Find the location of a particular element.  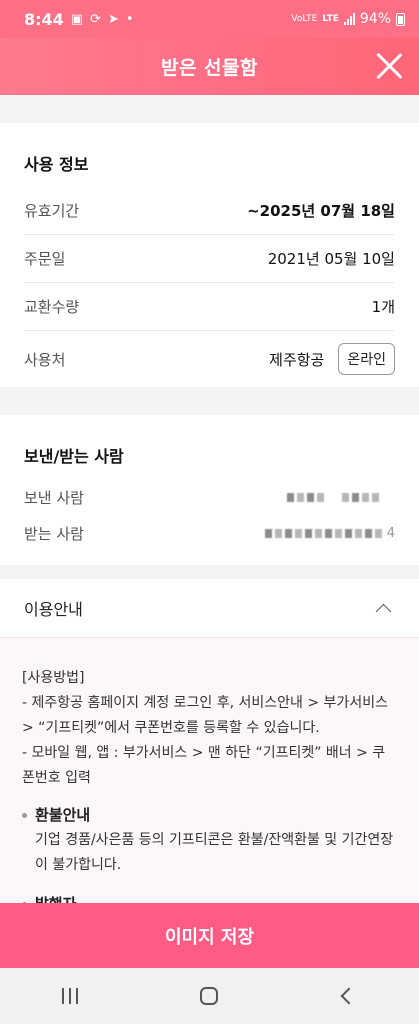

signal-icon is located at coordinates (349, 19).